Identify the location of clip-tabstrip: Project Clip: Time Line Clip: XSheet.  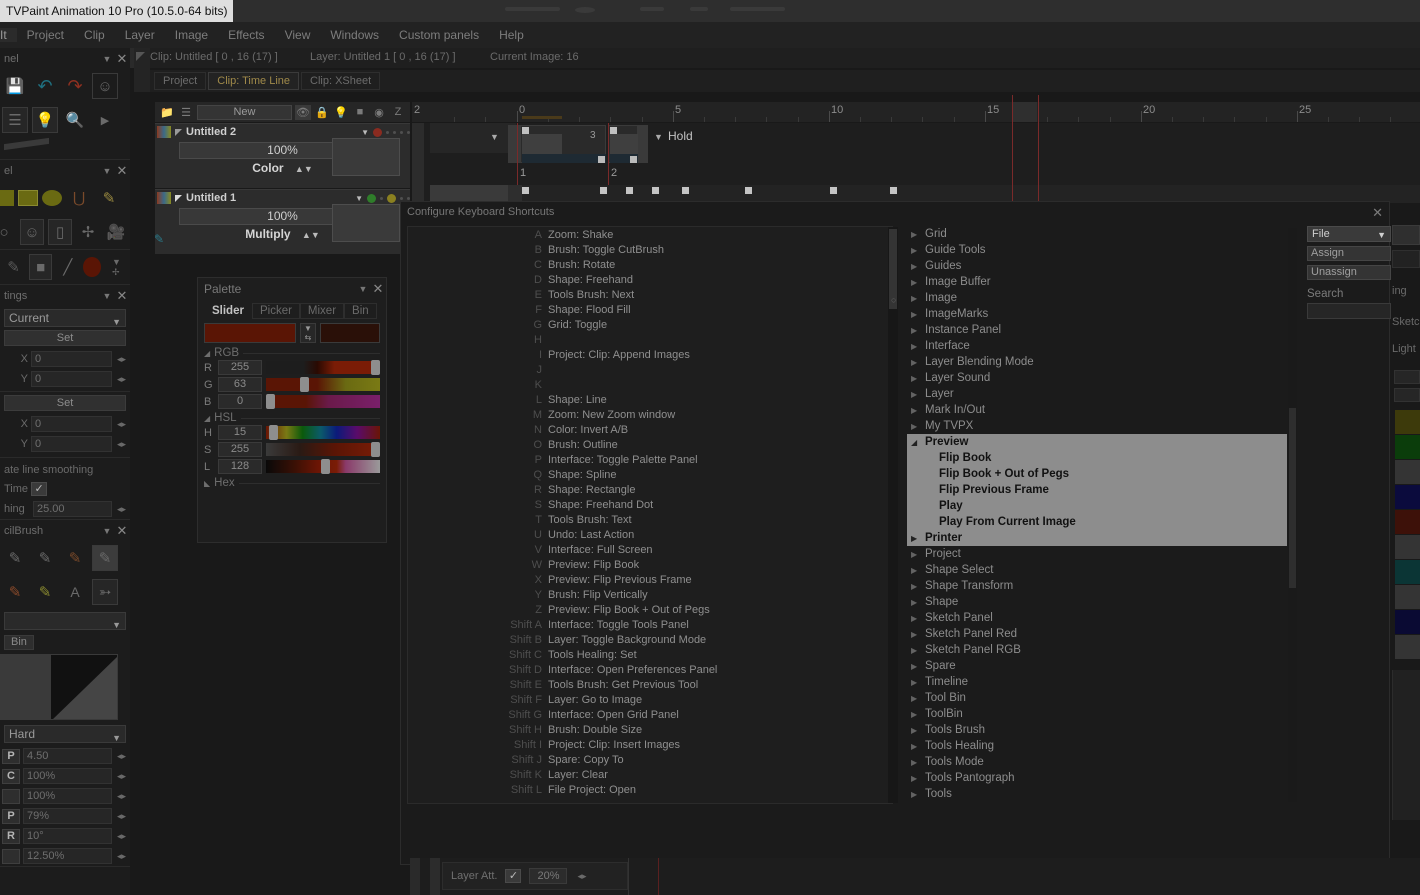
(785, 81).